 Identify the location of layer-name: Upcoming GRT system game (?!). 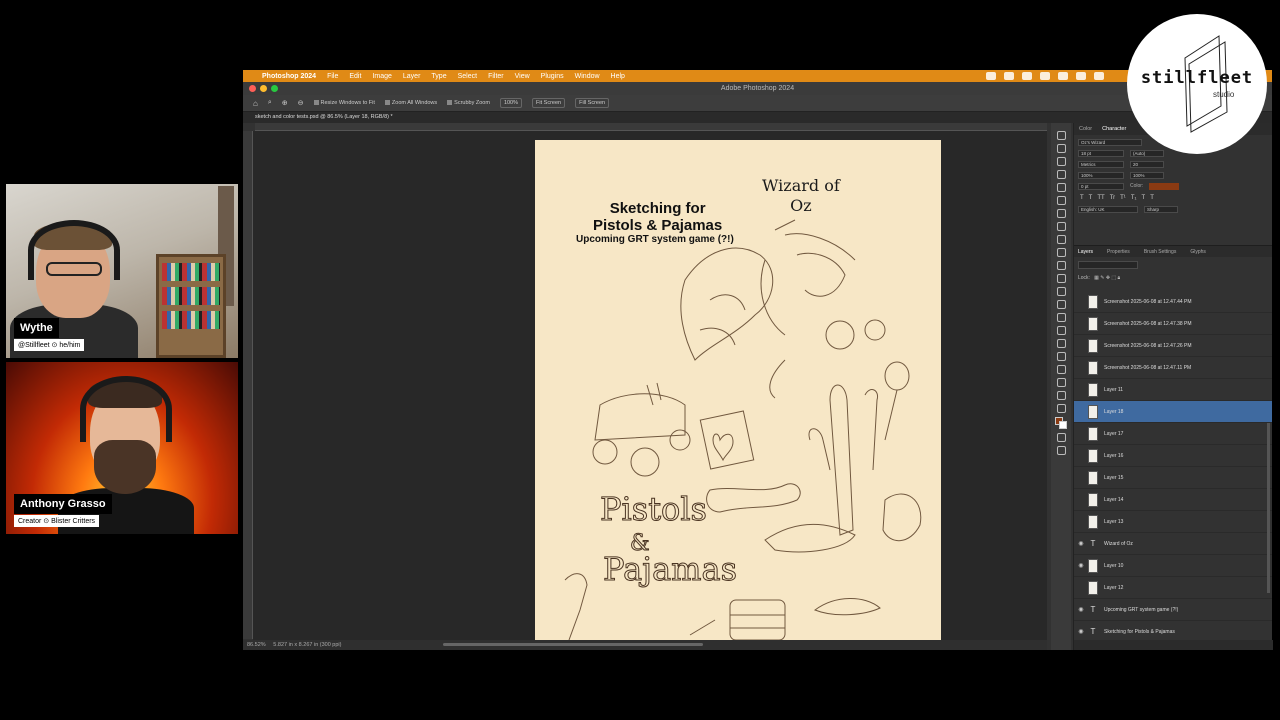
(1141, 610).